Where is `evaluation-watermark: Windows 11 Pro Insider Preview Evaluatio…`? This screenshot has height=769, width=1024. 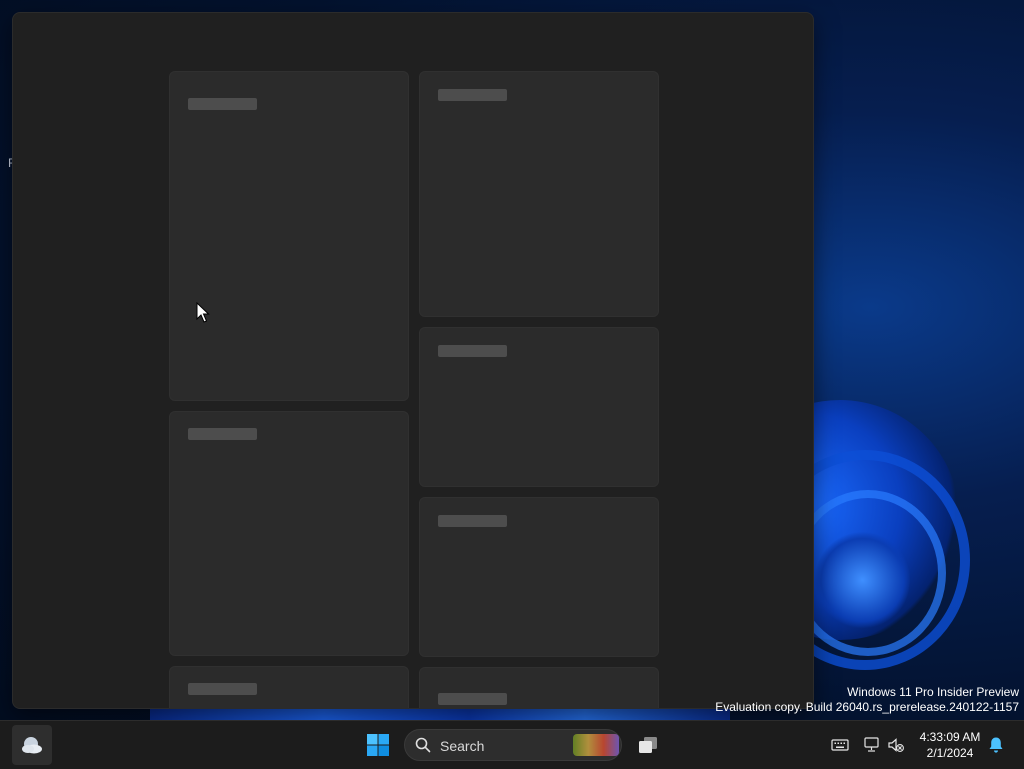
evaluation-watermark: Windows 11 Pro Insider Preview Evaluatio… is located at coordinates (867, 700).